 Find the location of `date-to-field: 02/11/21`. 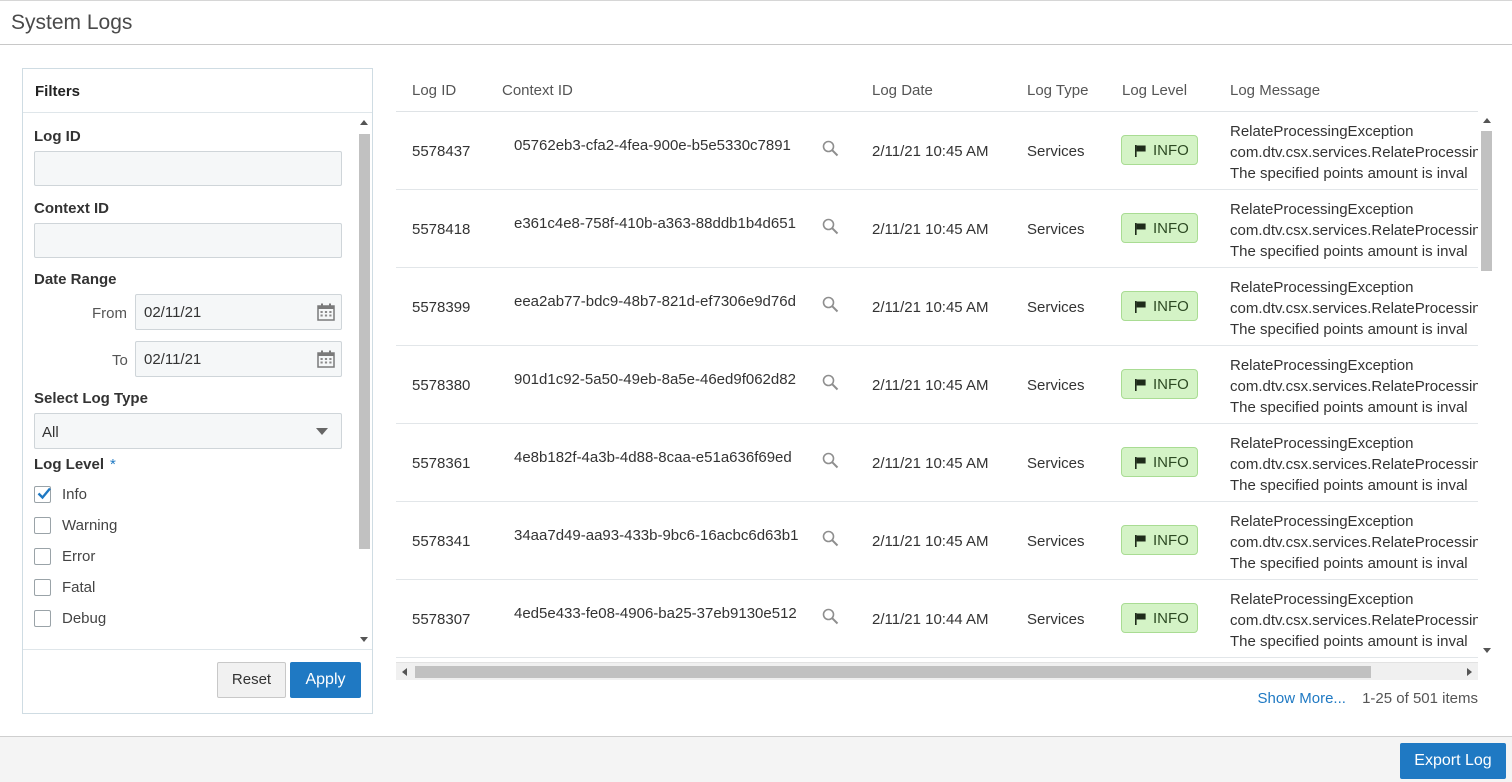

date-to-field: 02/11/21 is located at coordinates (238, 359).